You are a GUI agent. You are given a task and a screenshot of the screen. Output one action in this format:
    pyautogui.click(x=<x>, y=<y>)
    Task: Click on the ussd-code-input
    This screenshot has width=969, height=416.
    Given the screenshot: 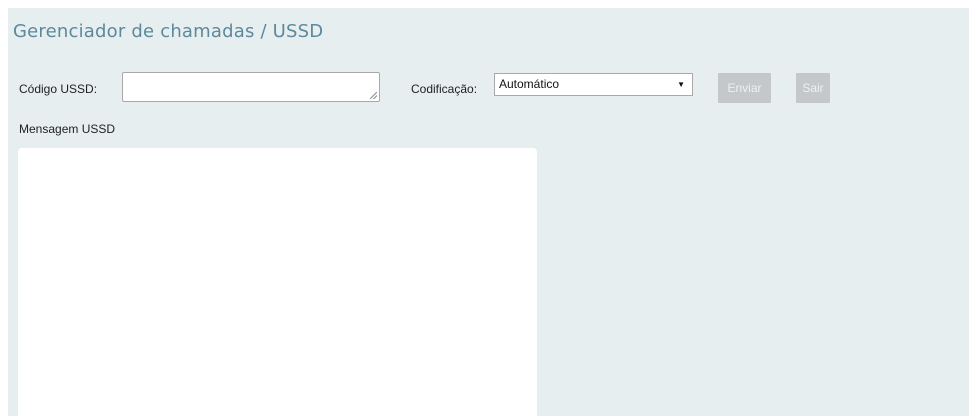 What is the action you would take?
    pyautogui.click(x=251, y=87)
    